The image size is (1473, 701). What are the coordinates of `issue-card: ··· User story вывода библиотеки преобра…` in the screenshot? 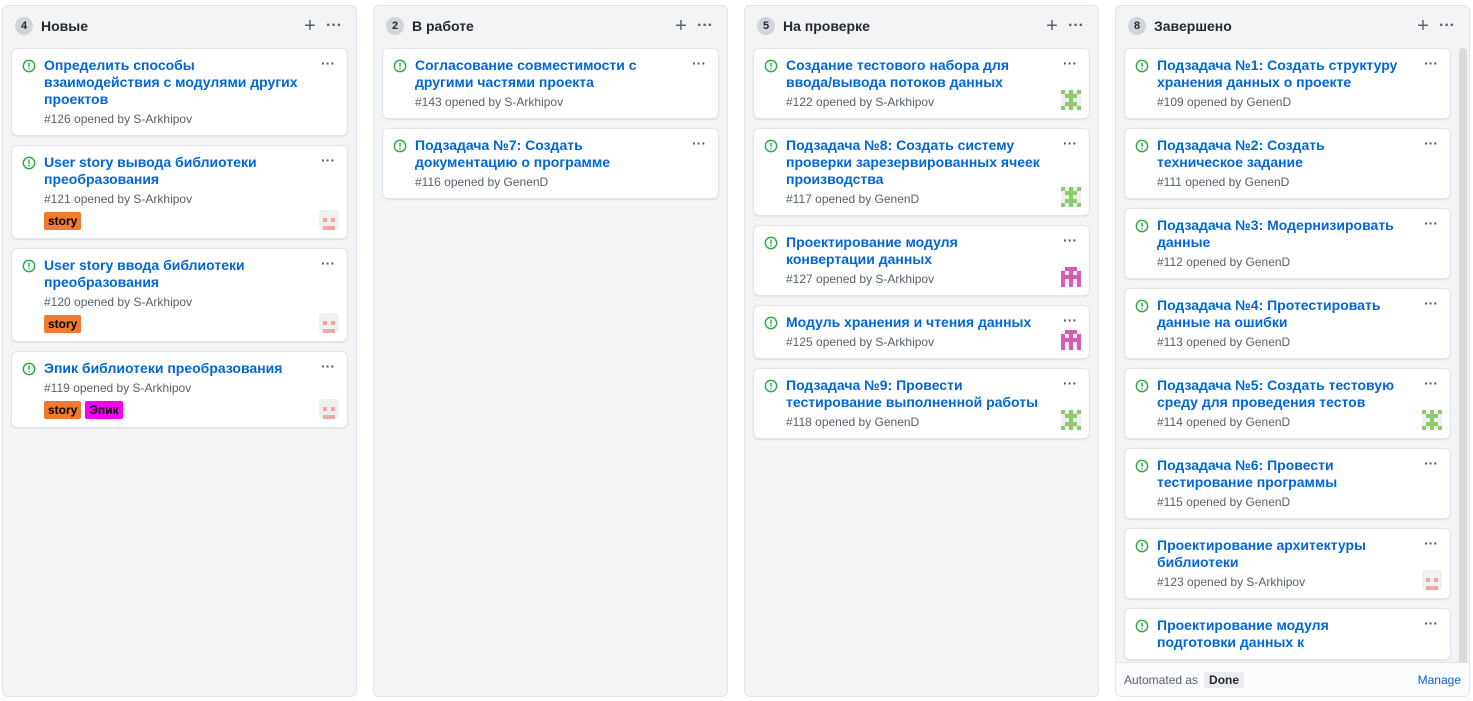 It's located at (179, 192).